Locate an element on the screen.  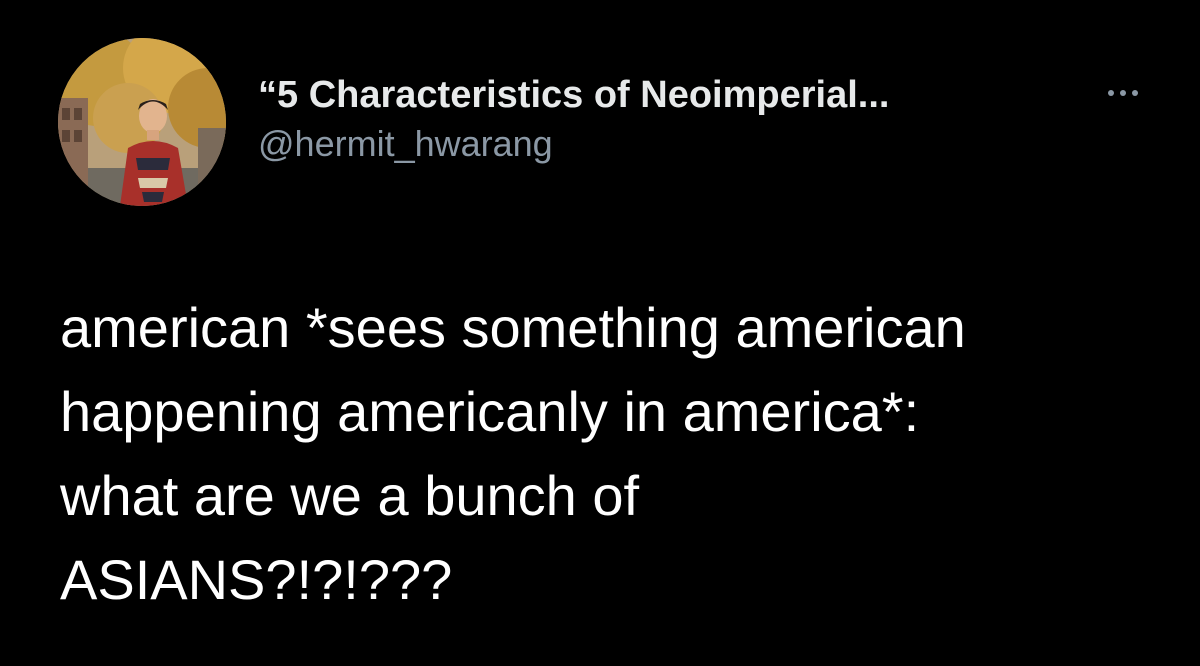
tweet-text-line: ASIANS?!?!??? is located at coordinates (256, 579).